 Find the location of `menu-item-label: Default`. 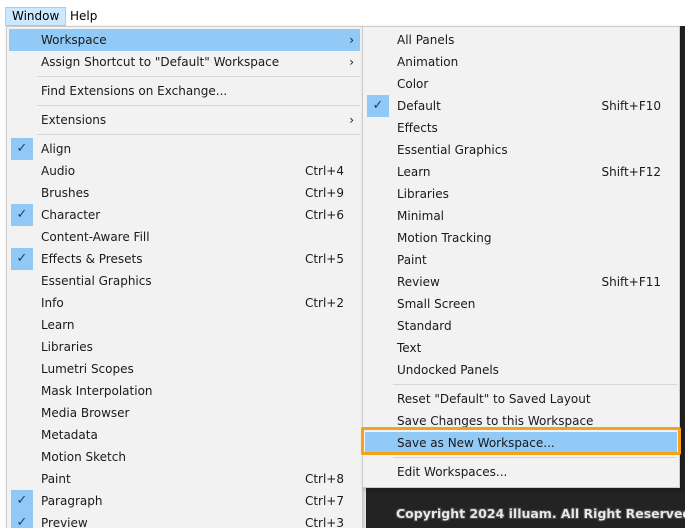

menu-item-label: Default is located at coordinates (419, 106).